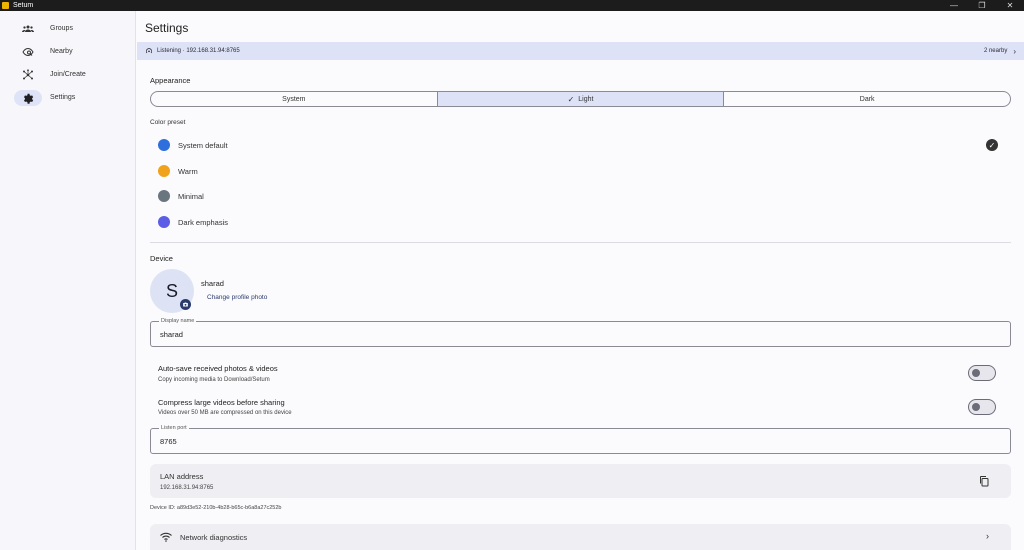 Image resolution: width=1024 pixels, height=550 pixels. I want to click on gear-icon, so click(28, 97).